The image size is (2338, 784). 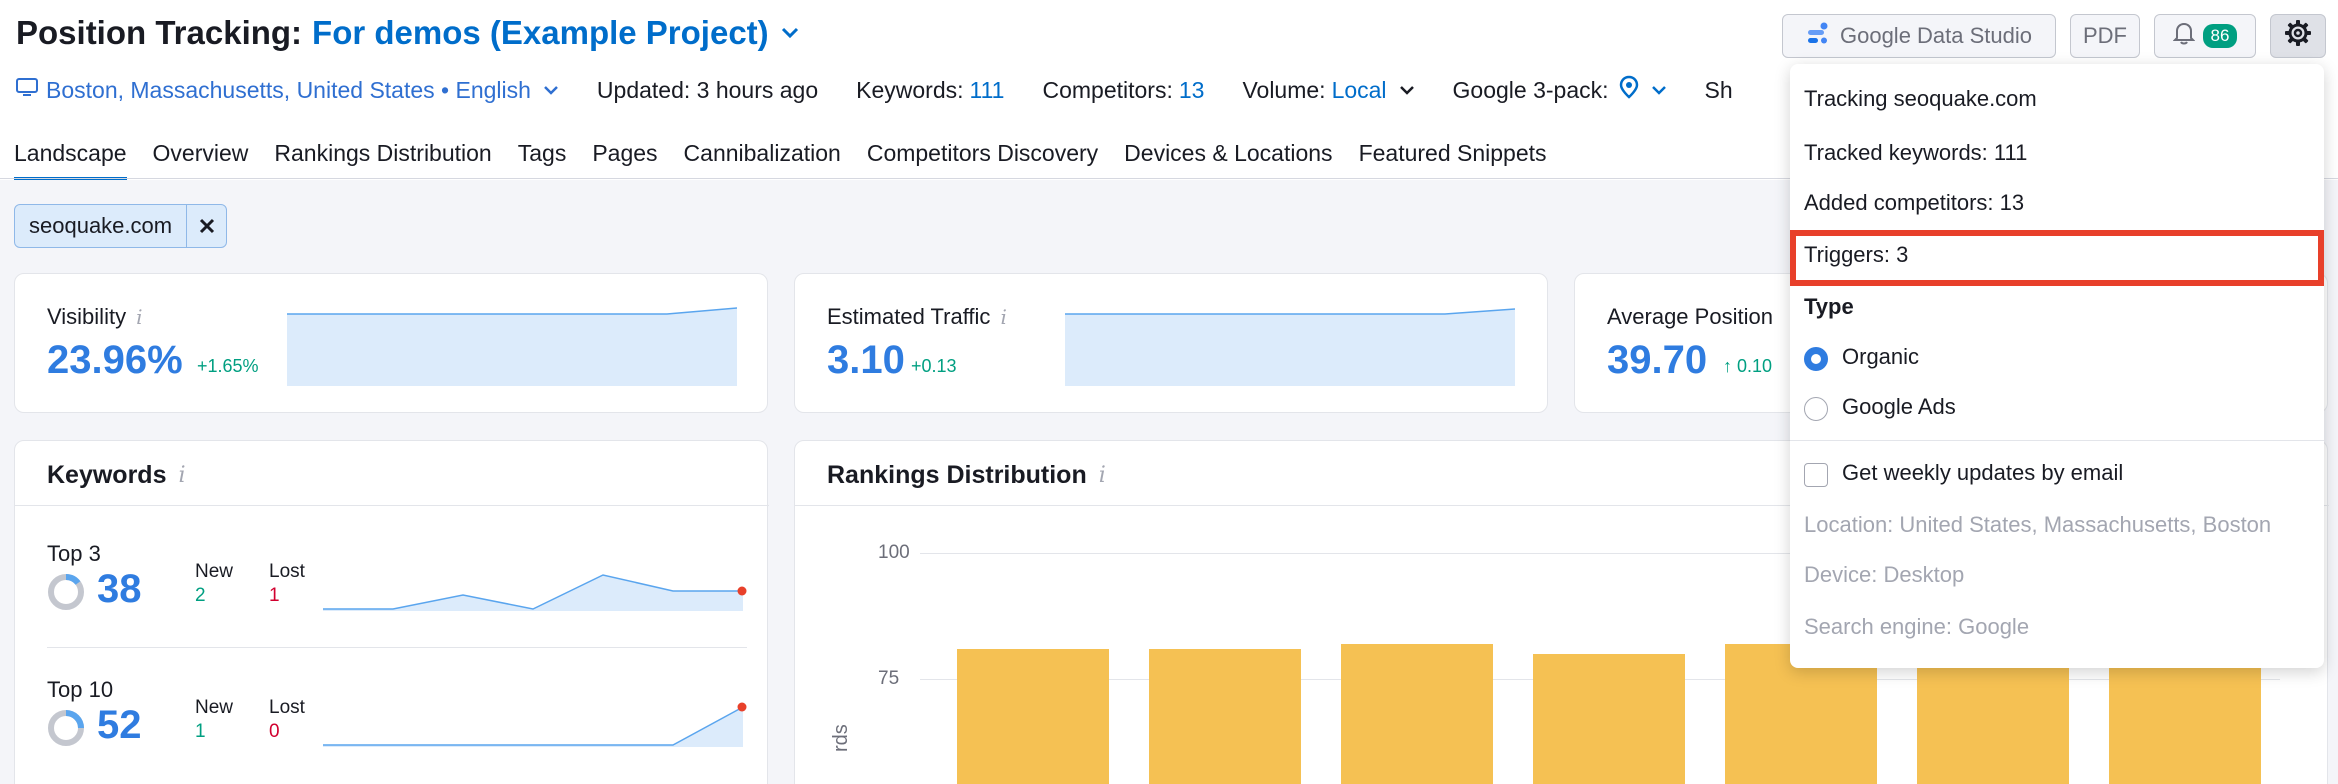 I want to click on position-value: 39.70, so click(x=1657, y=360).